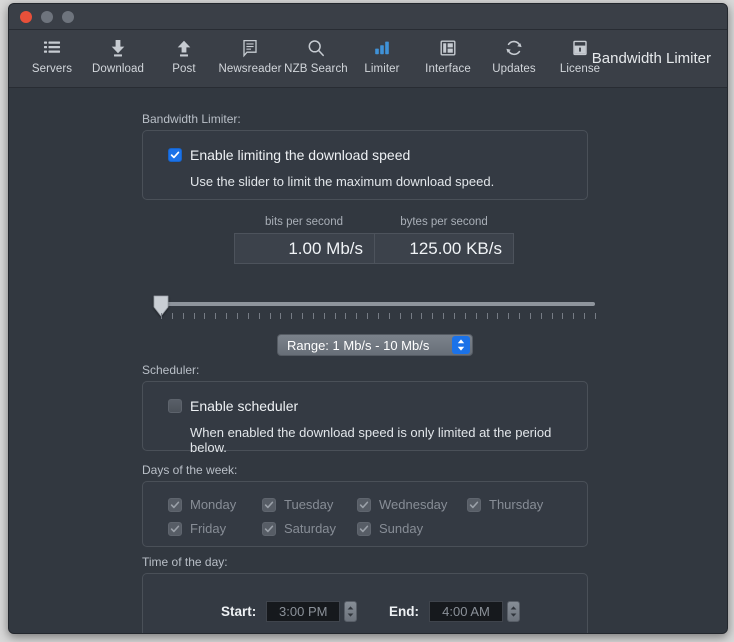 The height and width of the screenshot is (642, 734). I want to click on toolbar-item-updates: Updates, so click(514, 52).